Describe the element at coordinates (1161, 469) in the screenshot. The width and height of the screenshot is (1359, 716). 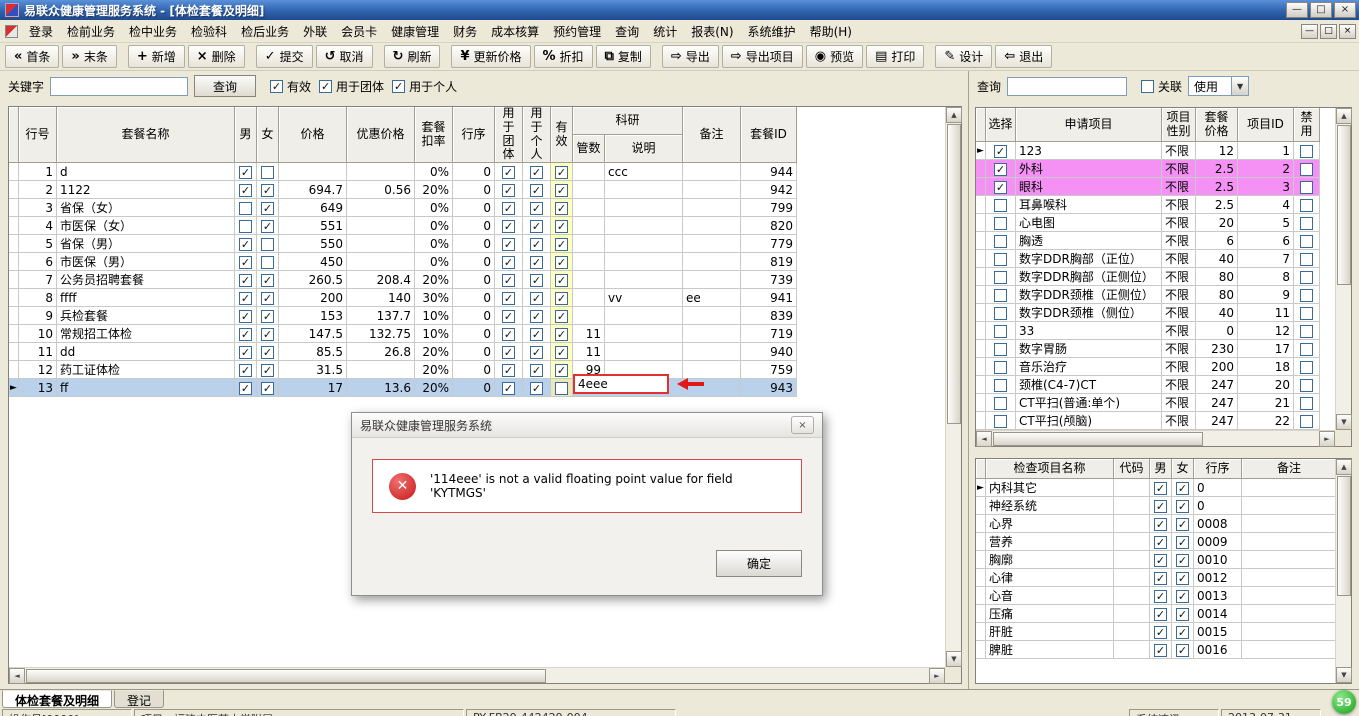
I see `col-header-check-male: 男` at that location.